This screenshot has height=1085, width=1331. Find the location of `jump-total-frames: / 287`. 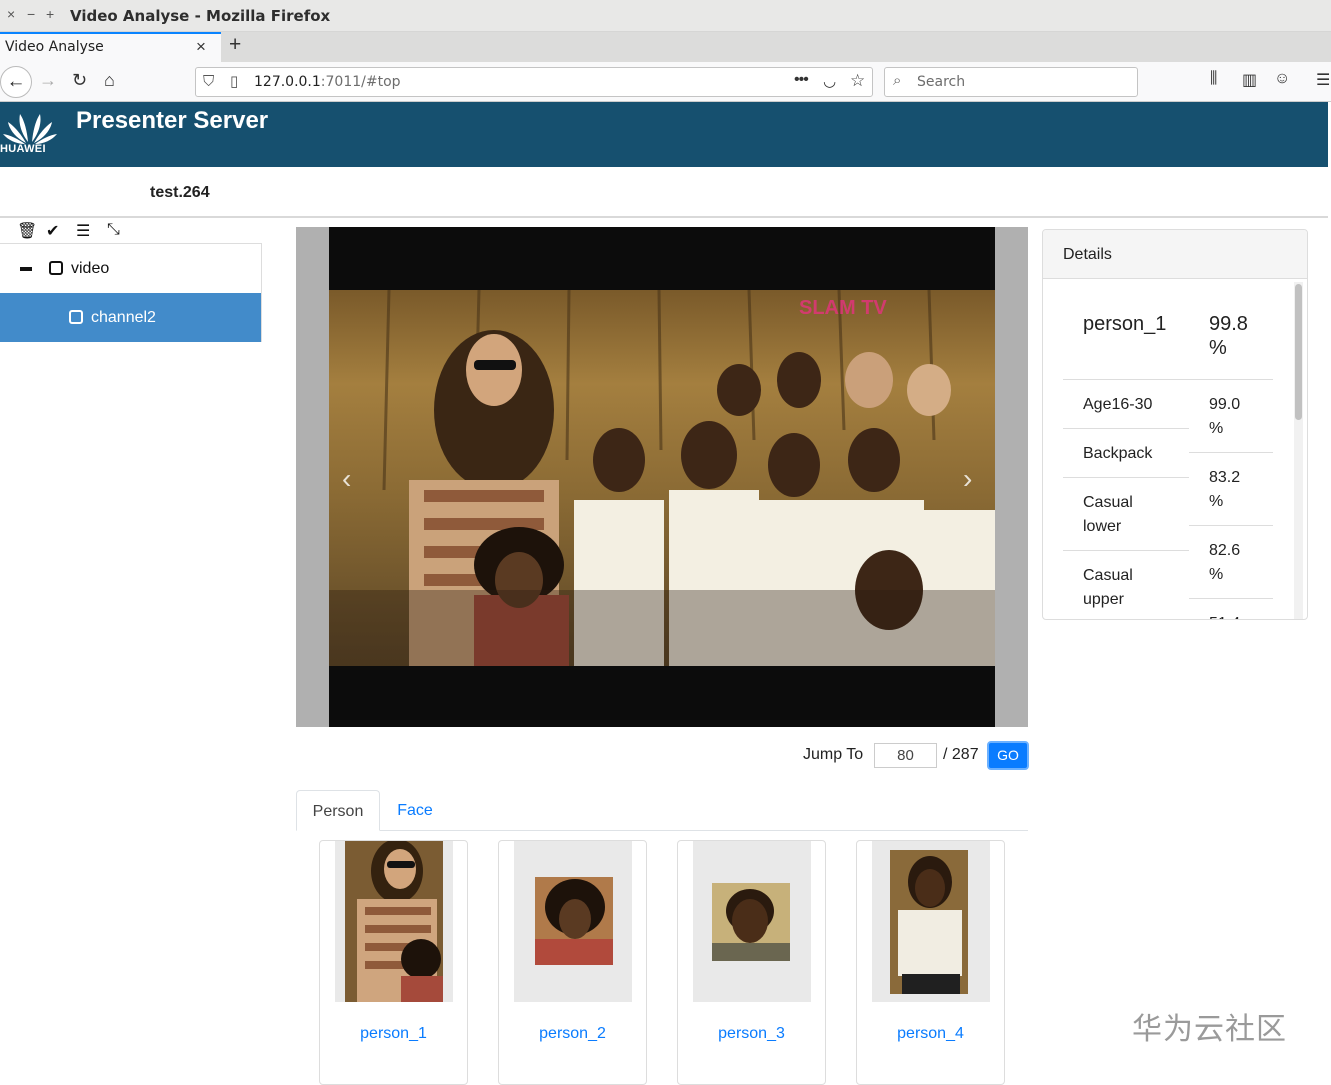

jump-total-frames: / 287 is located at coordinates (961, 754).